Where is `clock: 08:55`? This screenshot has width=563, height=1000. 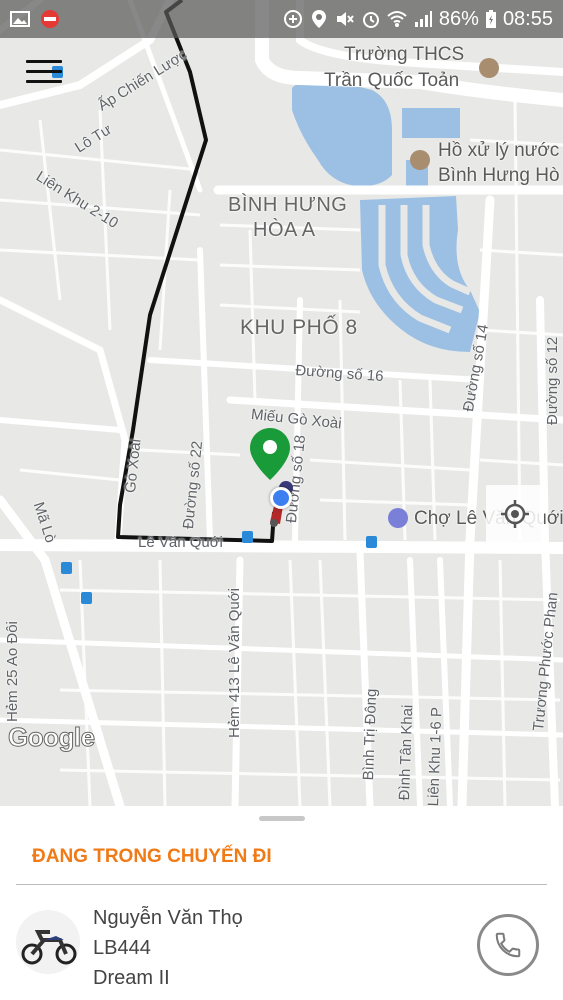
clock: 08:55 is located at coordinates (527, 18).